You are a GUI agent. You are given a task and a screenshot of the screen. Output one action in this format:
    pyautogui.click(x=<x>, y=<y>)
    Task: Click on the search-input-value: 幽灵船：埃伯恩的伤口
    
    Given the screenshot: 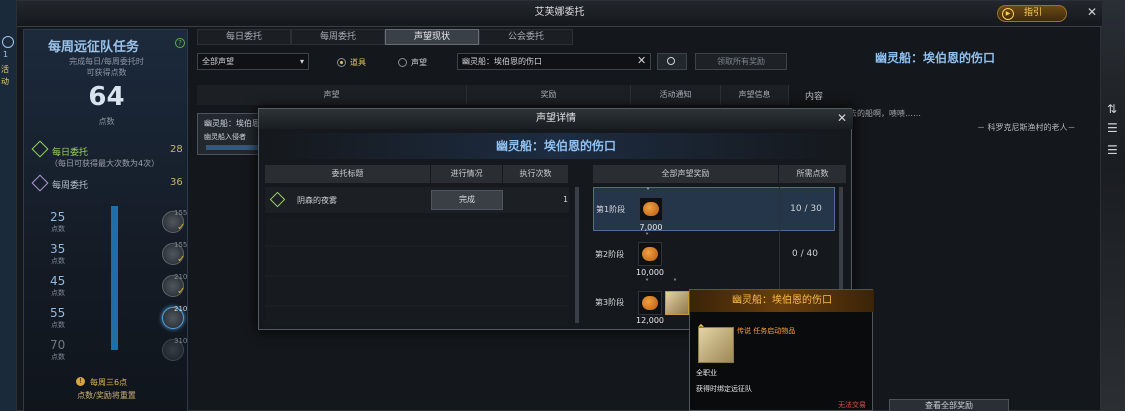 What is the action you would take?
    pyautogui.click(x=502, y=61)
    